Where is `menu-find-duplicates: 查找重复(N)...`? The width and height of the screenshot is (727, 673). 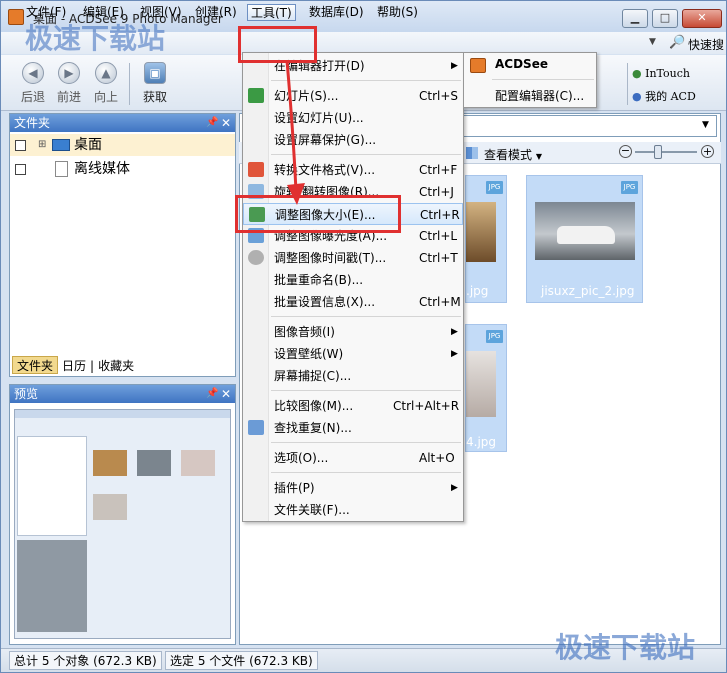
menu-find-duplicates: 查找重复(N)... is located at coordinates (353, 428).